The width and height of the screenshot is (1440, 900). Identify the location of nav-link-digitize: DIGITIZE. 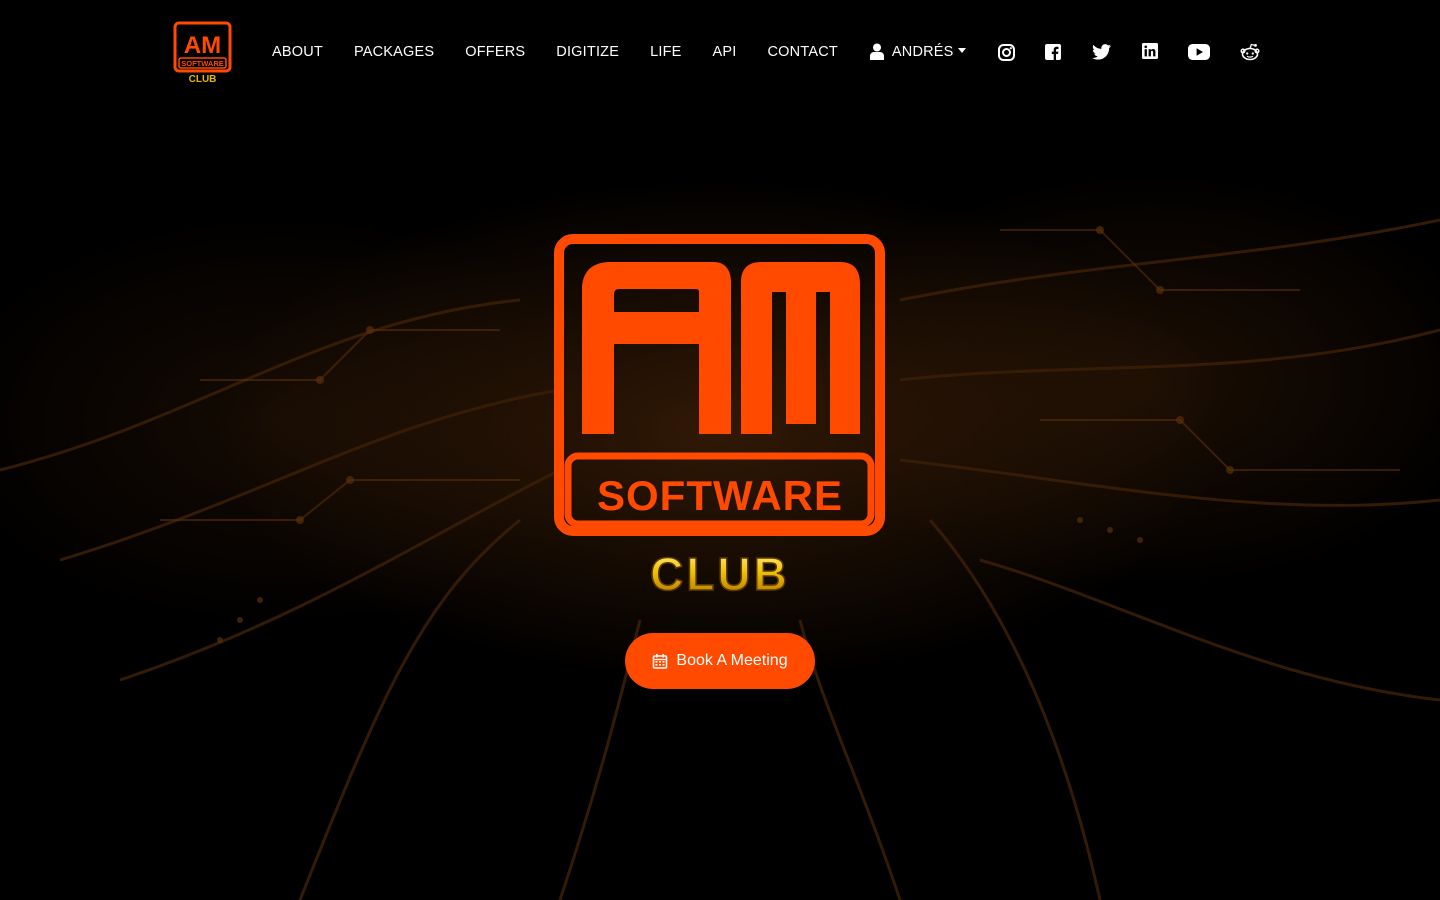
(587, 52).